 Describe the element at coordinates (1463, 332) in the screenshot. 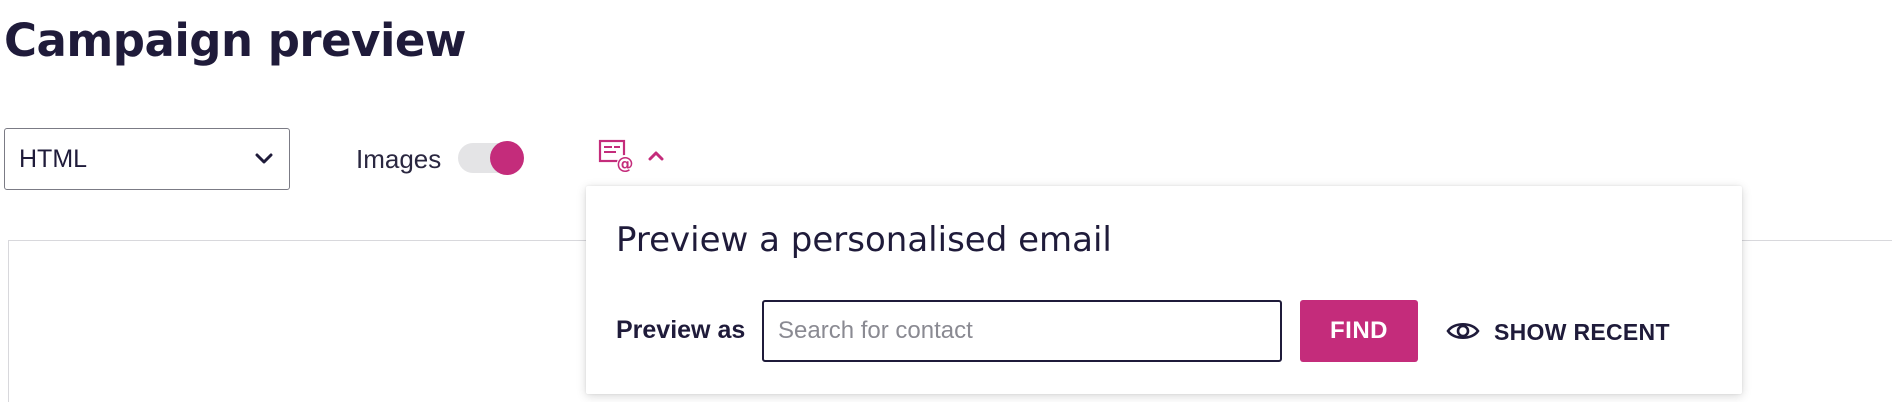

I see `eye-icon` at that location.